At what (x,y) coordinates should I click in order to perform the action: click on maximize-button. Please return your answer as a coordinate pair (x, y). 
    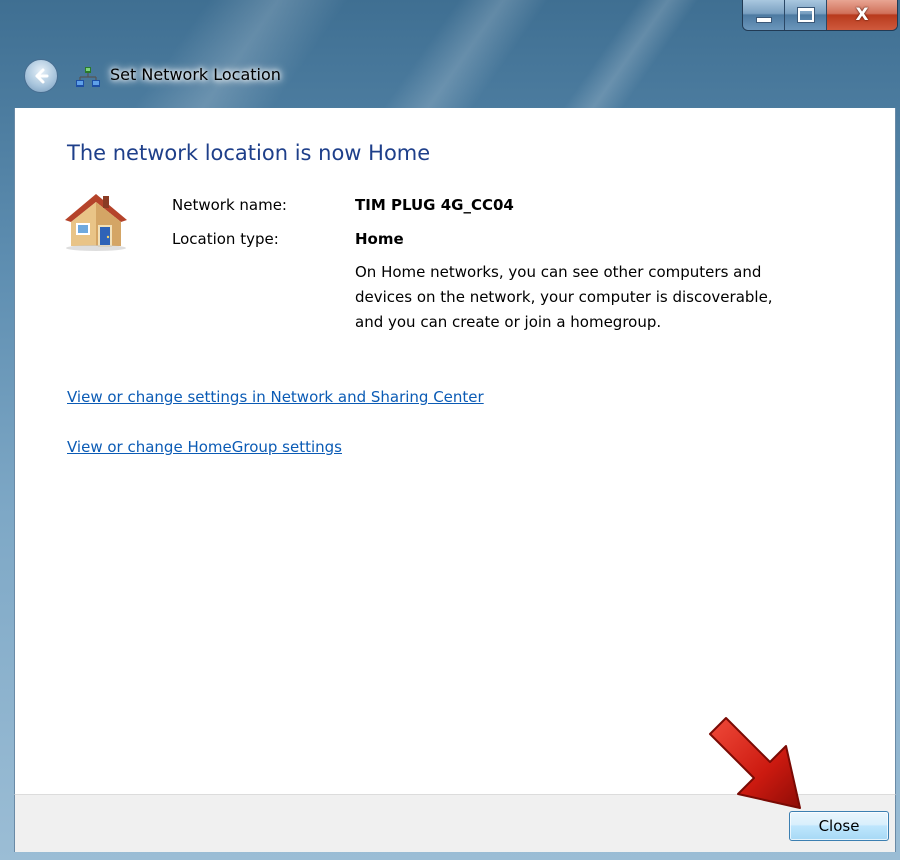
    Looking at the image, I should click on (806, 15).